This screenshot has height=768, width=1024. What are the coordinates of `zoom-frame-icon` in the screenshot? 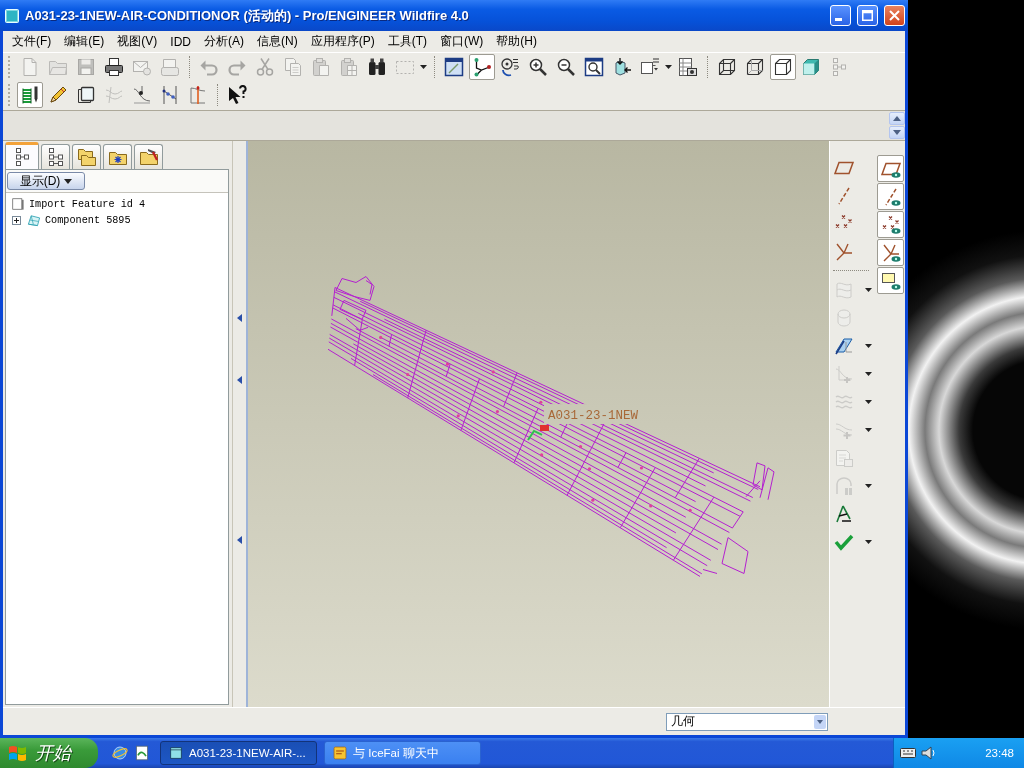 It's located at (594, 67).